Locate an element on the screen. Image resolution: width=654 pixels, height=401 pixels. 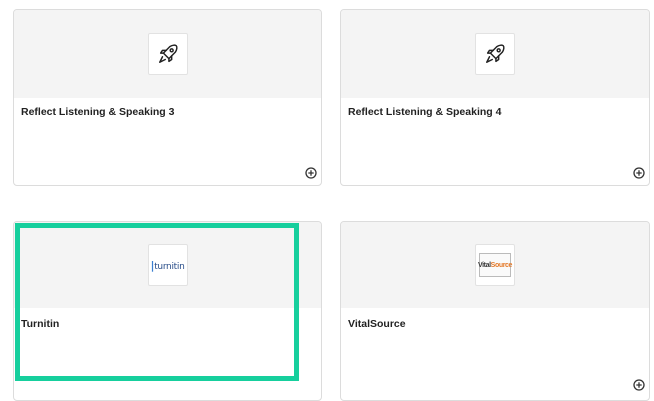
turnitin-logo-text: |turnitin is located at coordinates (167, 265).